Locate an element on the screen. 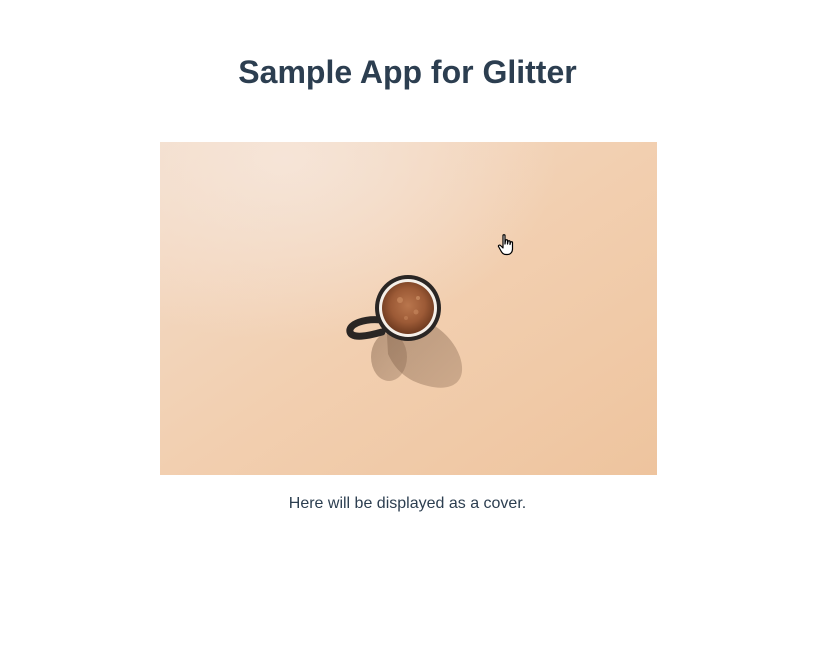 This screenshot has height=647, width=815. cover-caption: Here will be displayed as a cover. is located at coordinates (407, 503).